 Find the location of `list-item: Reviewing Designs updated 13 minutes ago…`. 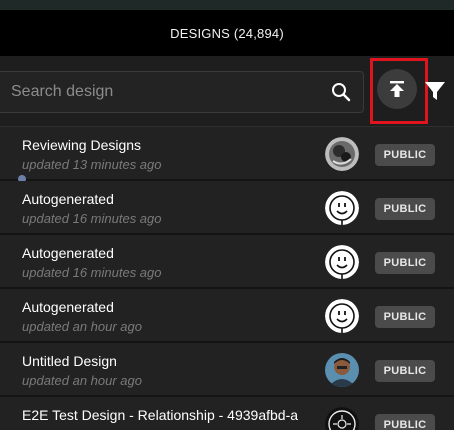

list-item: Reviewing Designs updated 13 minutes ago… is located at coordinates (227, 155).